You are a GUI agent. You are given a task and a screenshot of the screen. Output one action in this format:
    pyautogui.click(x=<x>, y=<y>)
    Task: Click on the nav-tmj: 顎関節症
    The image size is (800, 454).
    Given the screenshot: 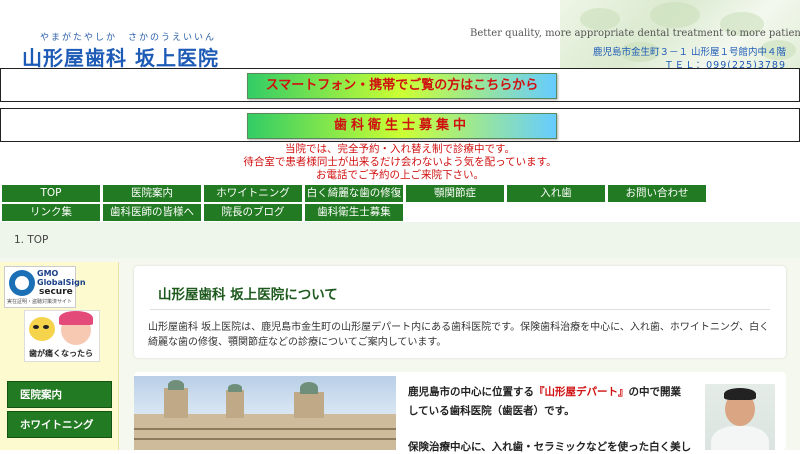 What is the action you would take?
    pyautogui.click(x=455, y=193)
    